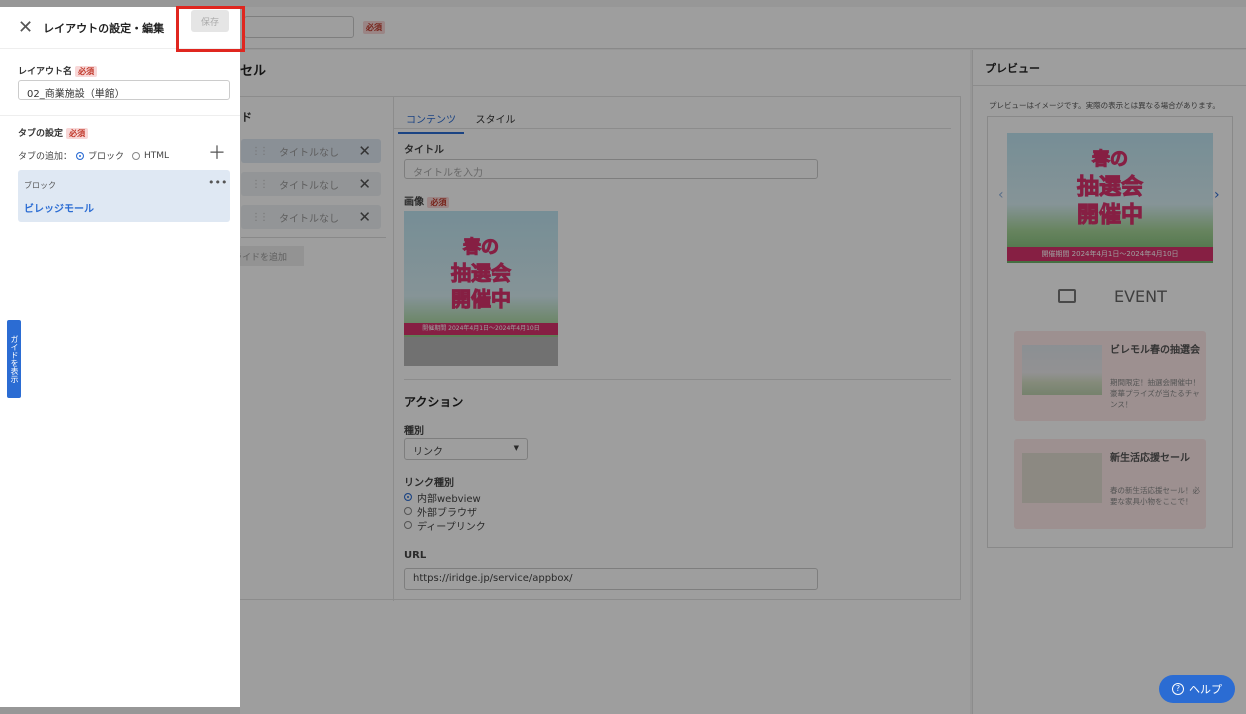 The height and width of the screenshot is (714, 1246). What do you see at coordinates (106, 155) in the screenshot?
I see `radio-block-label: ブロック` at bounding box center [106, 155].